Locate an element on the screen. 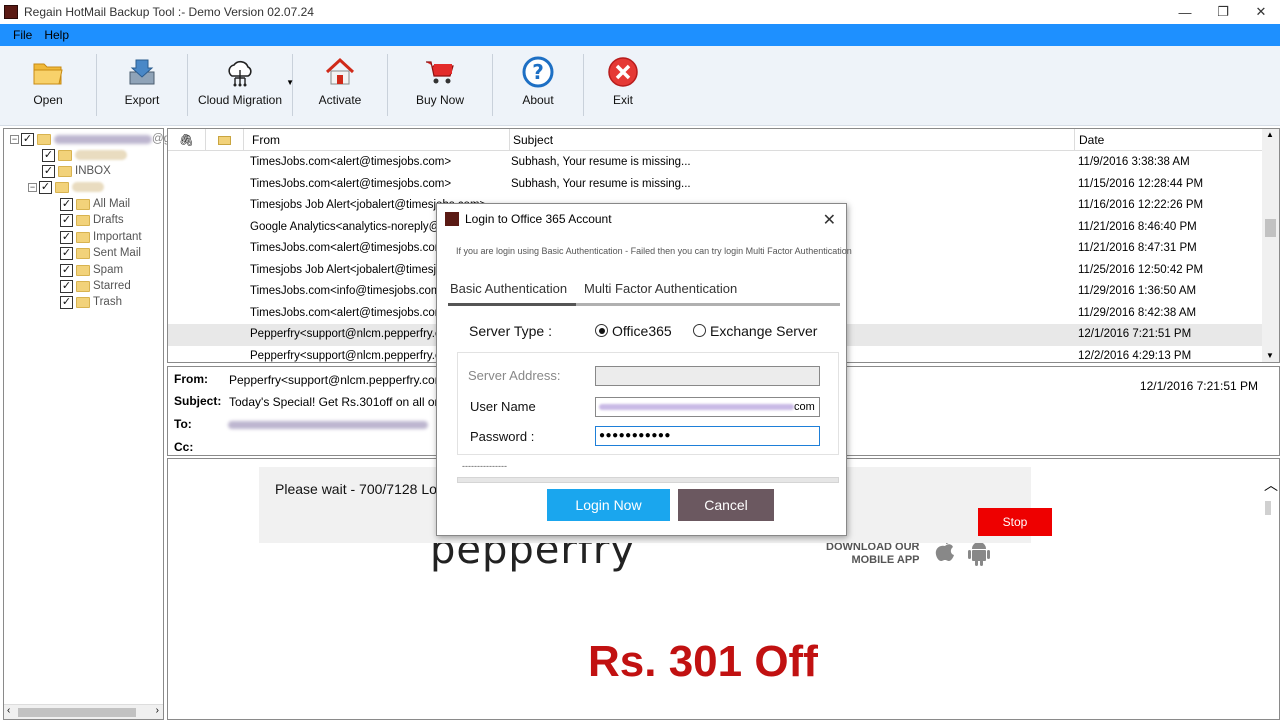  password-field: ●●●●●●●●●●● is located at coordinates (707, 436).